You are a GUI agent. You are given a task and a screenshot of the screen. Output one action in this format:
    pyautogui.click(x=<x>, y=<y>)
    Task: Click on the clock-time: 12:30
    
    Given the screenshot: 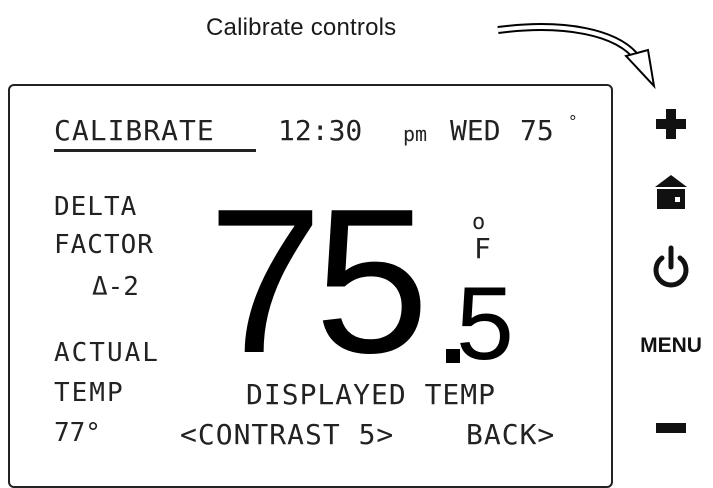 What is the action you would take?
    pyautogui.click(x=320, y=130)
    